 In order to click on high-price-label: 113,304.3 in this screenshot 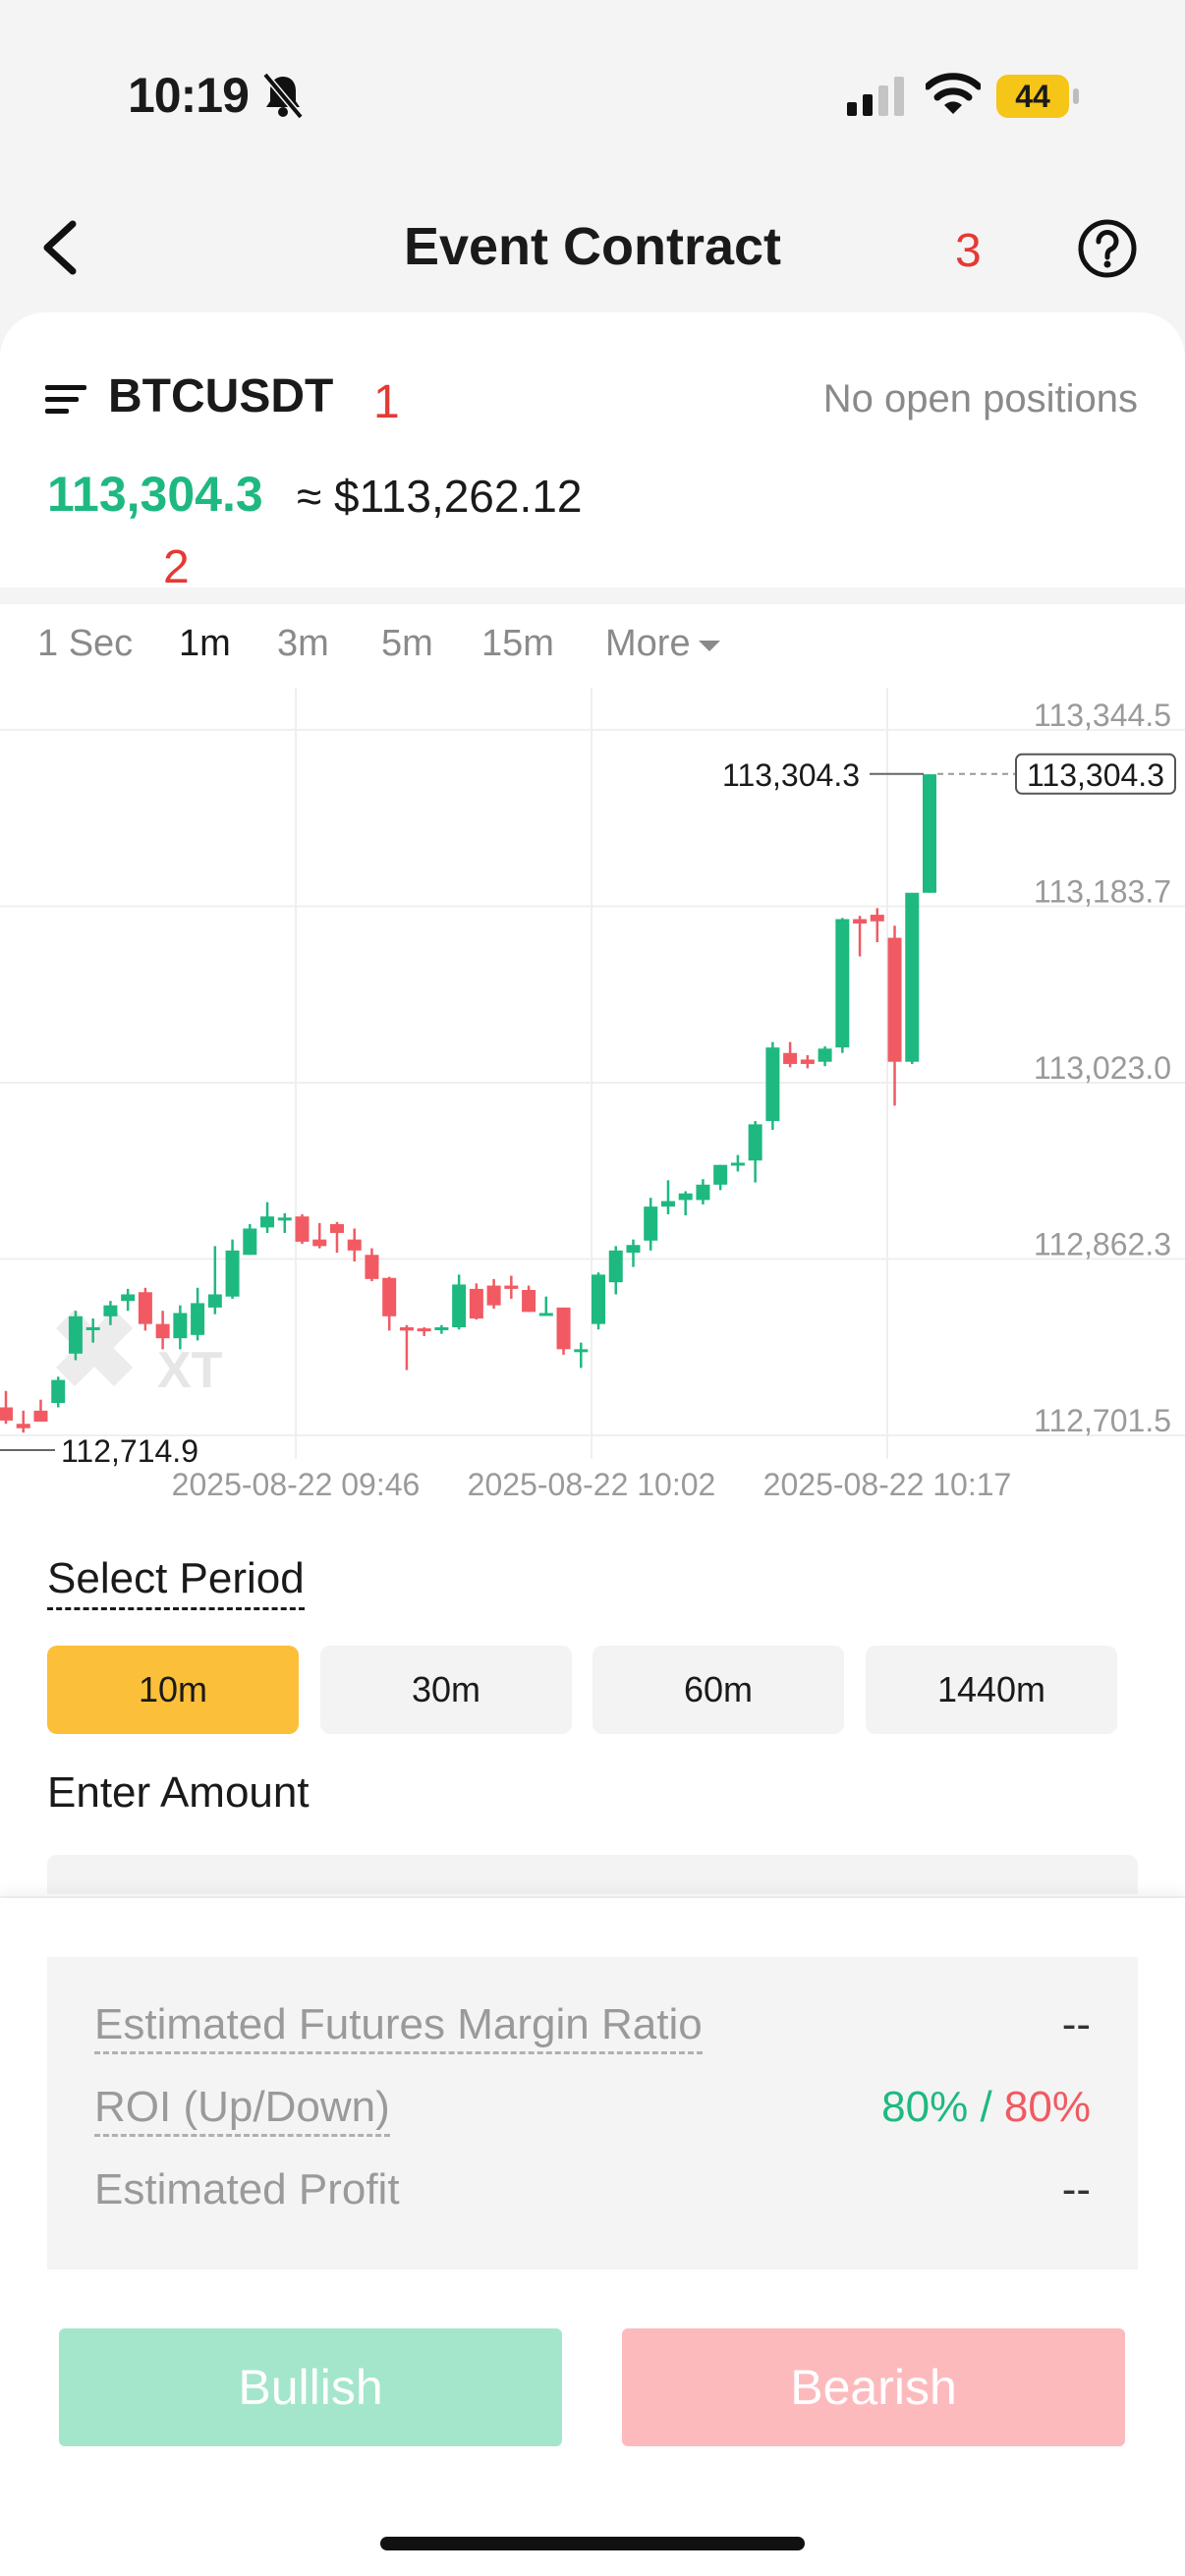, I will do `click(791, 775)`.